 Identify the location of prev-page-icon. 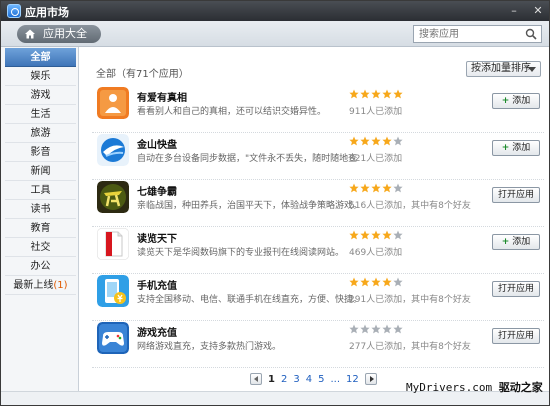
(256, 379).